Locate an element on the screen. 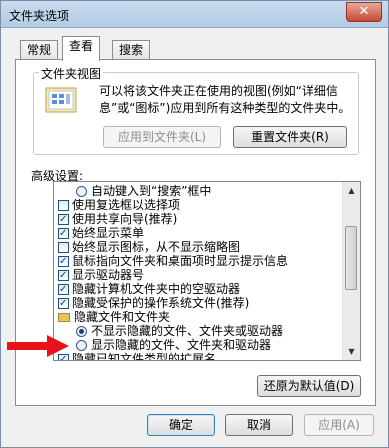  checkbox-hide-empty-drives is located at coordinates (63, 290).